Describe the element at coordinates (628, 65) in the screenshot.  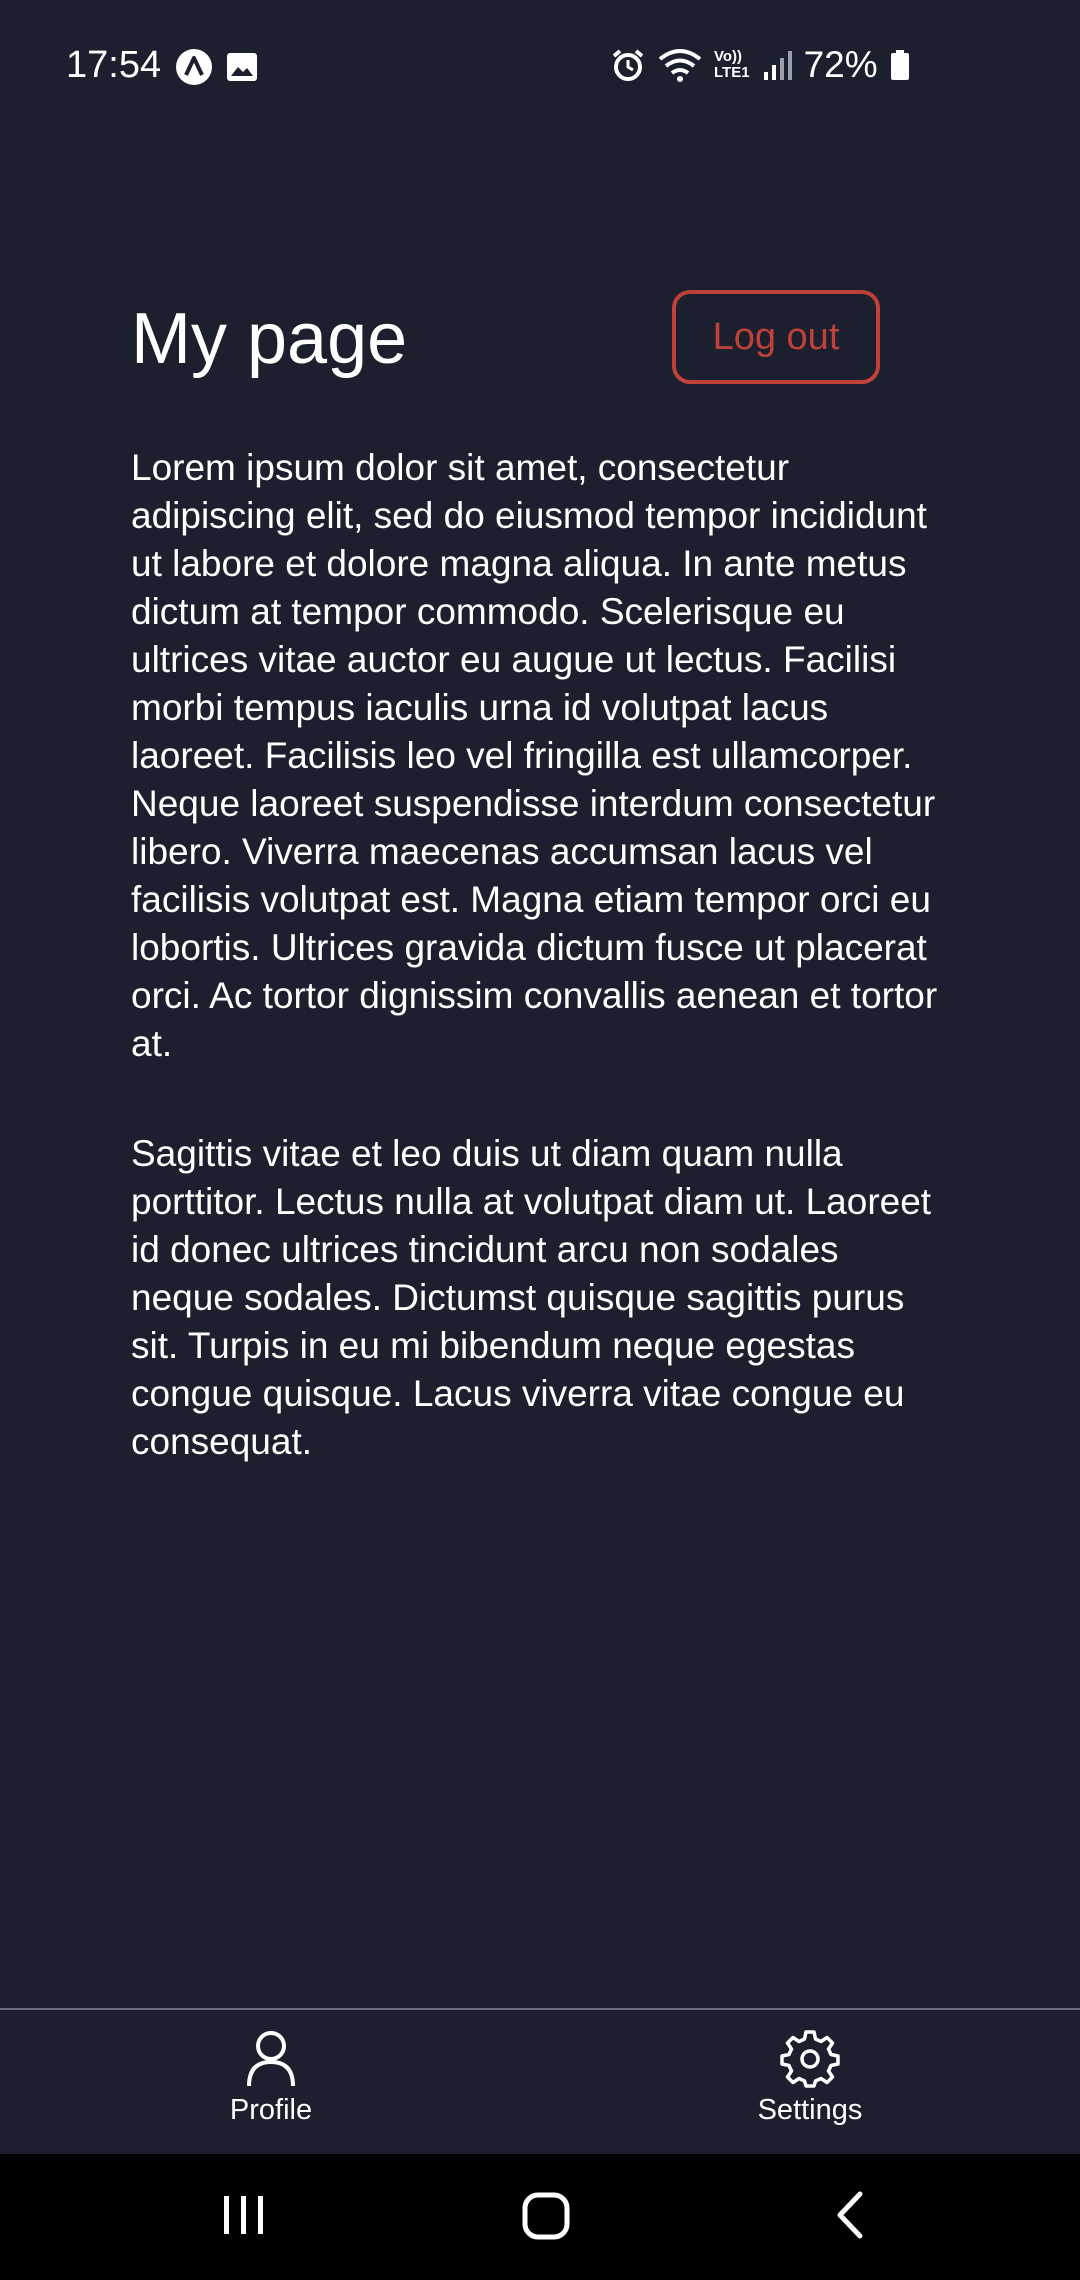
I see `alarm-icon` at that location.